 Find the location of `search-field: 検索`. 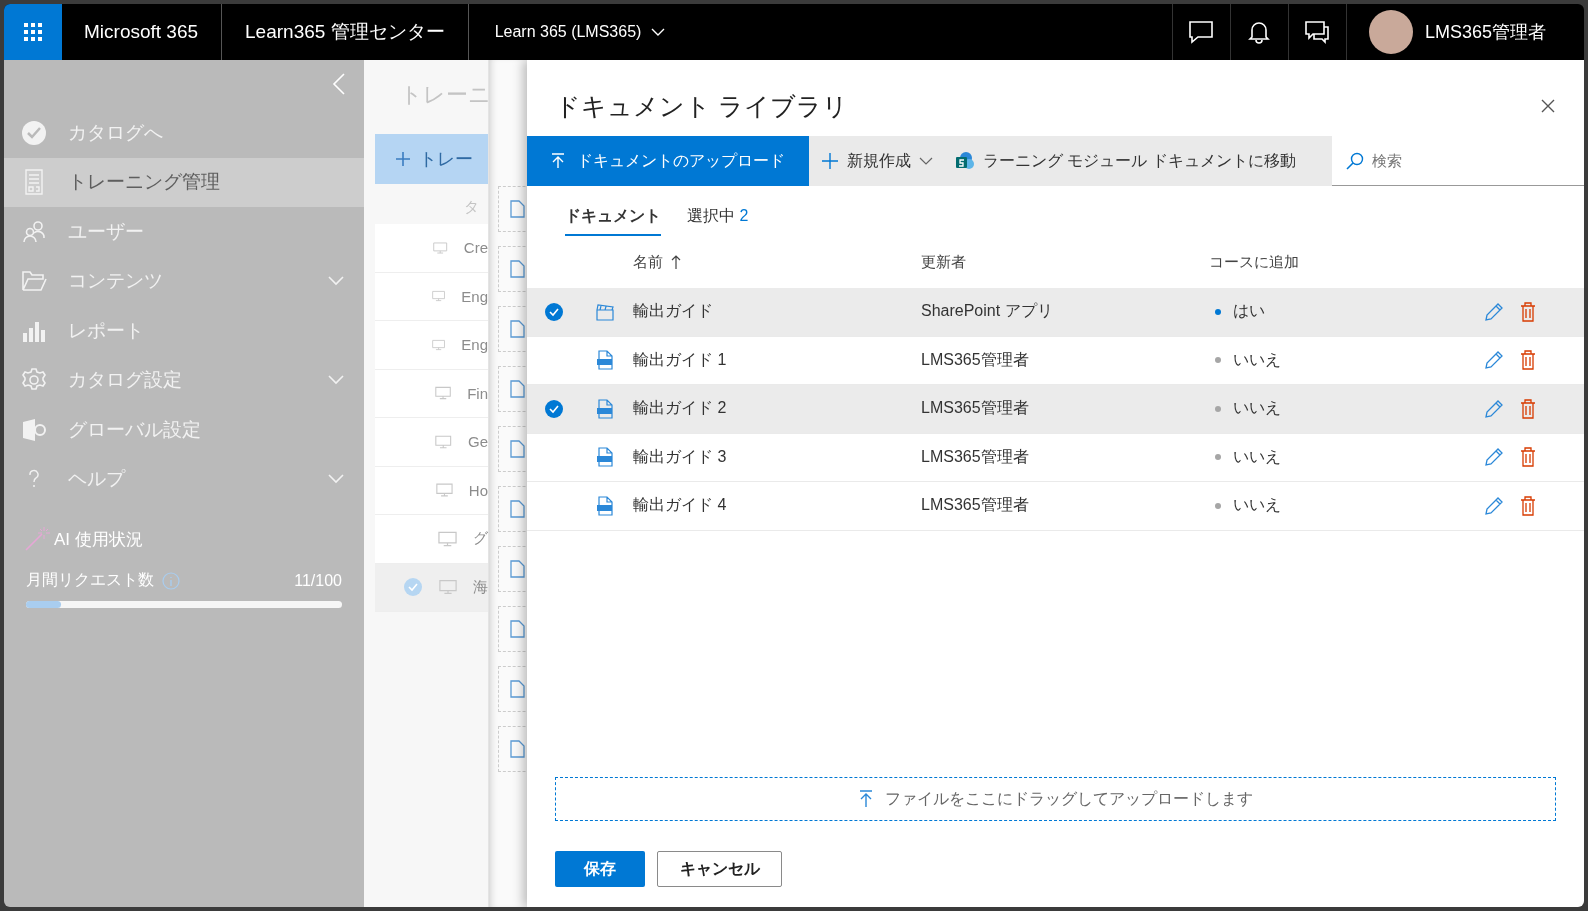

search-field: 検索 is located at coordinates (1458, 161).